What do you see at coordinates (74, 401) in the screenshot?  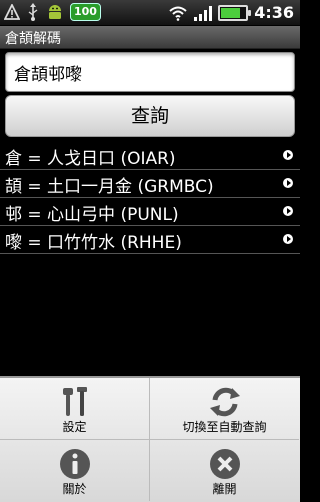 I see `wrench-screwdriver-icon` at bounding box center [74, 401].